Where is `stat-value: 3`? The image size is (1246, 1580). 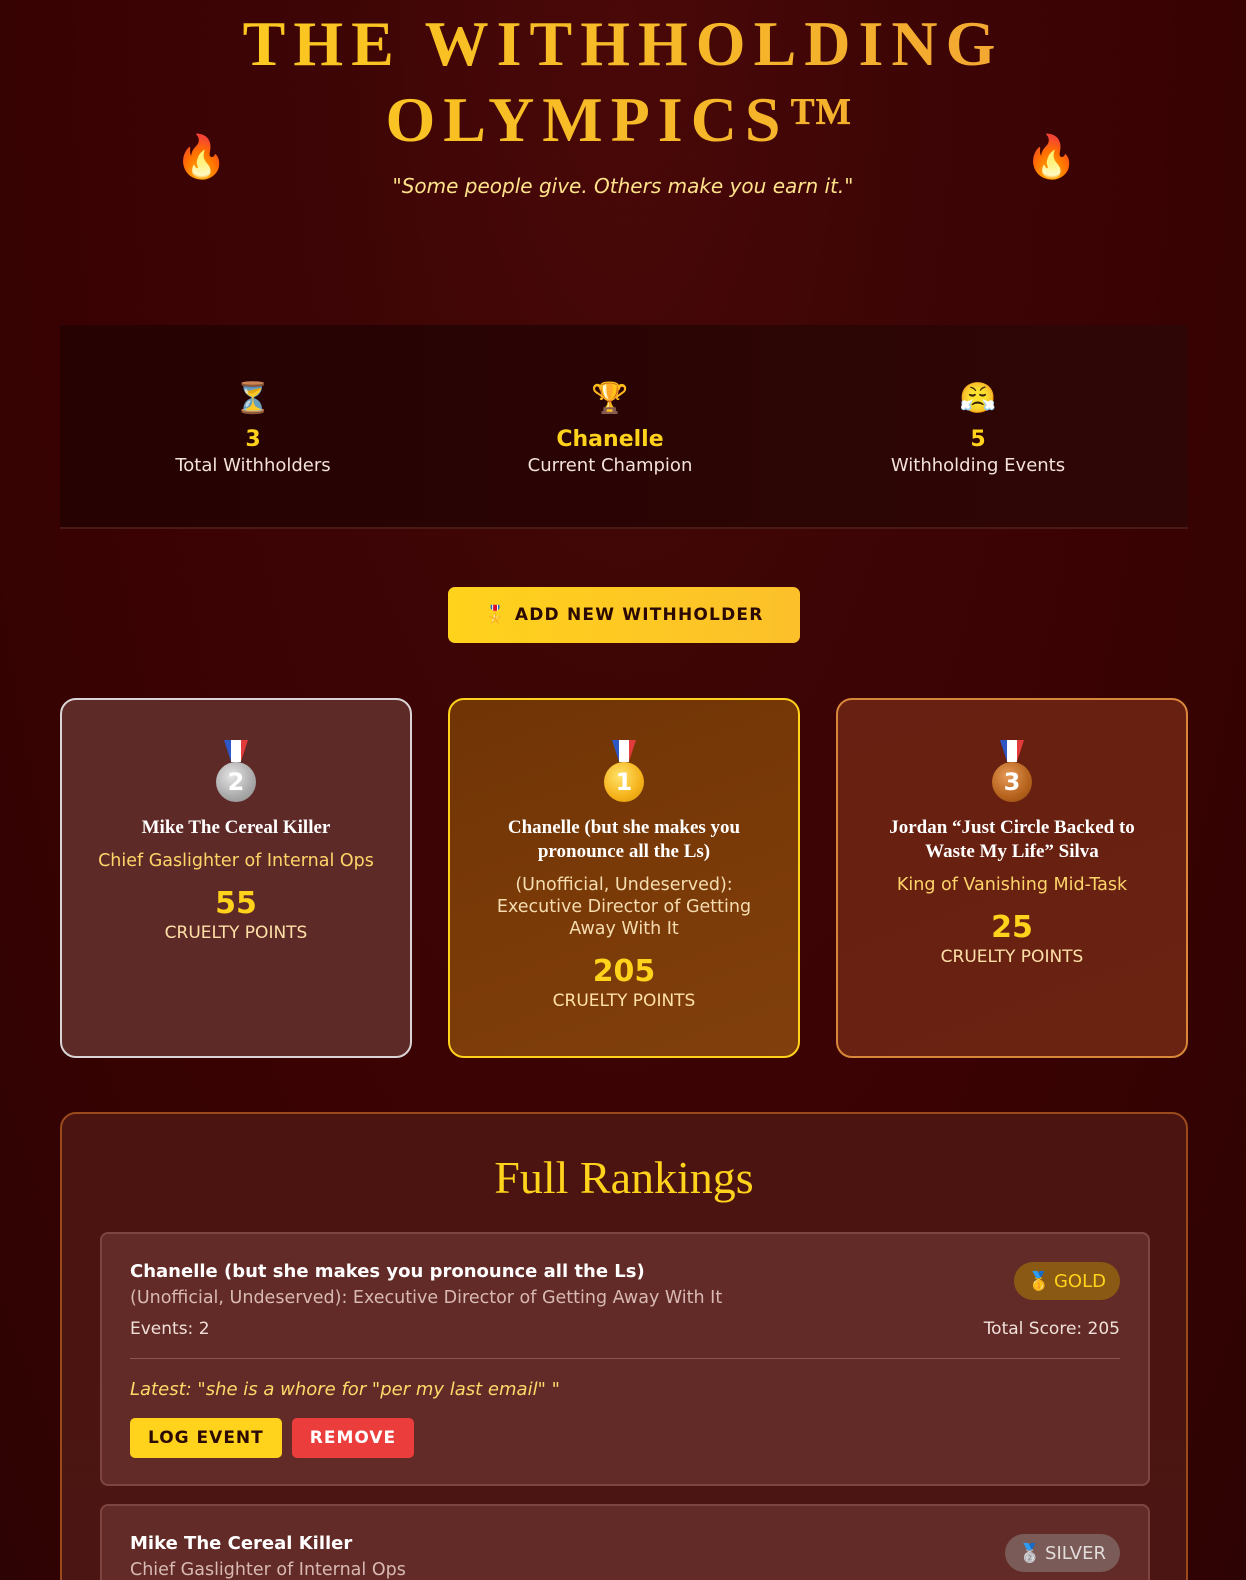 stat-value: 3 is located at coordinates (253, 439).